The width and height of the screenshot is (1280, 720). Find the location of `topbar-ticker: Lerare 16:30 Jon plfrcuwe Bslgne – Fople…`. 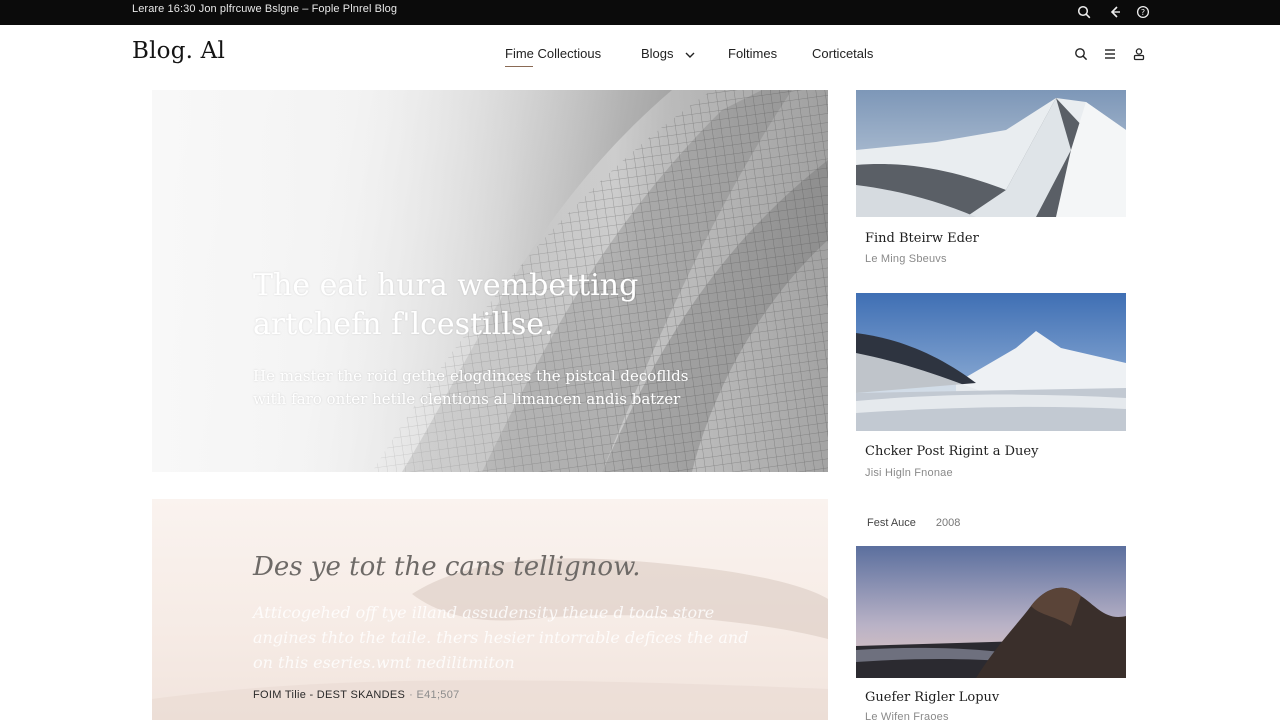

topbar-ticker: Lerare 16:30 Jon plfrcuwe Bslgne – Fople… is located at coordinates (265, 9).